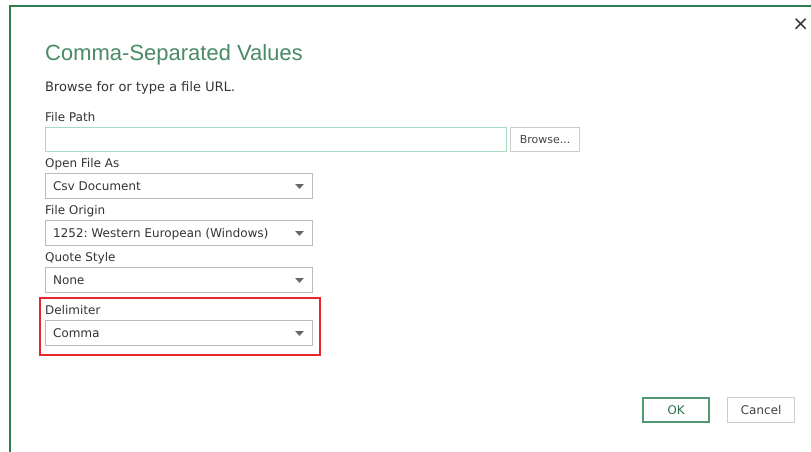 This screenshot has width=811, height=452. Describe the element at coordinates (676, 410) in the screenshot. I see `ok-button: OK` at that location.